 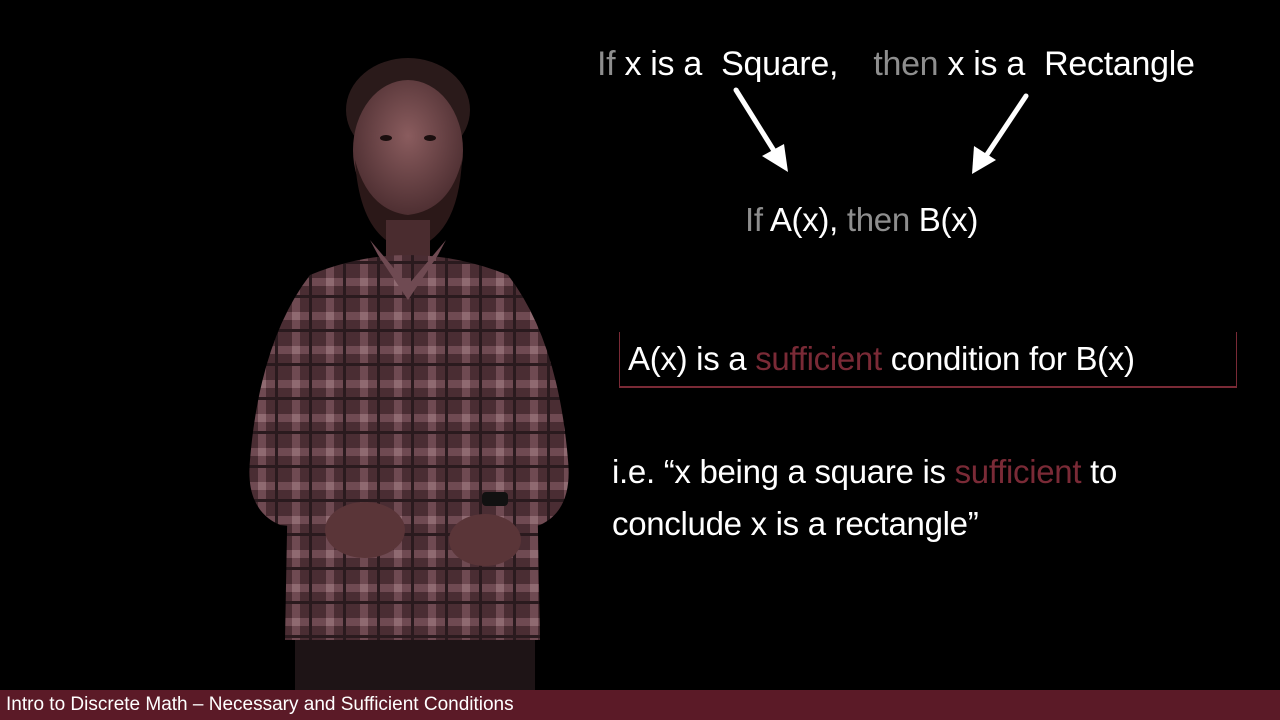 I want to click on rectangle-term: Rectangle, so click(x=1119, y=64).